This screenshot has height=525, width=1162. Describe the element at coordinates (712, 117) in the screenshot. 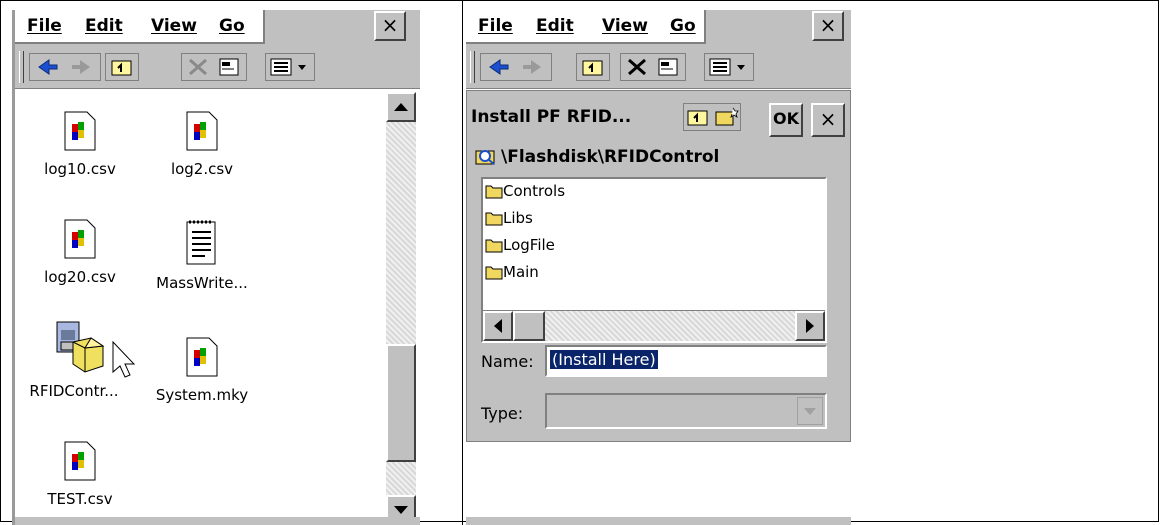

I see `dialog-folder-buttons` at that location.